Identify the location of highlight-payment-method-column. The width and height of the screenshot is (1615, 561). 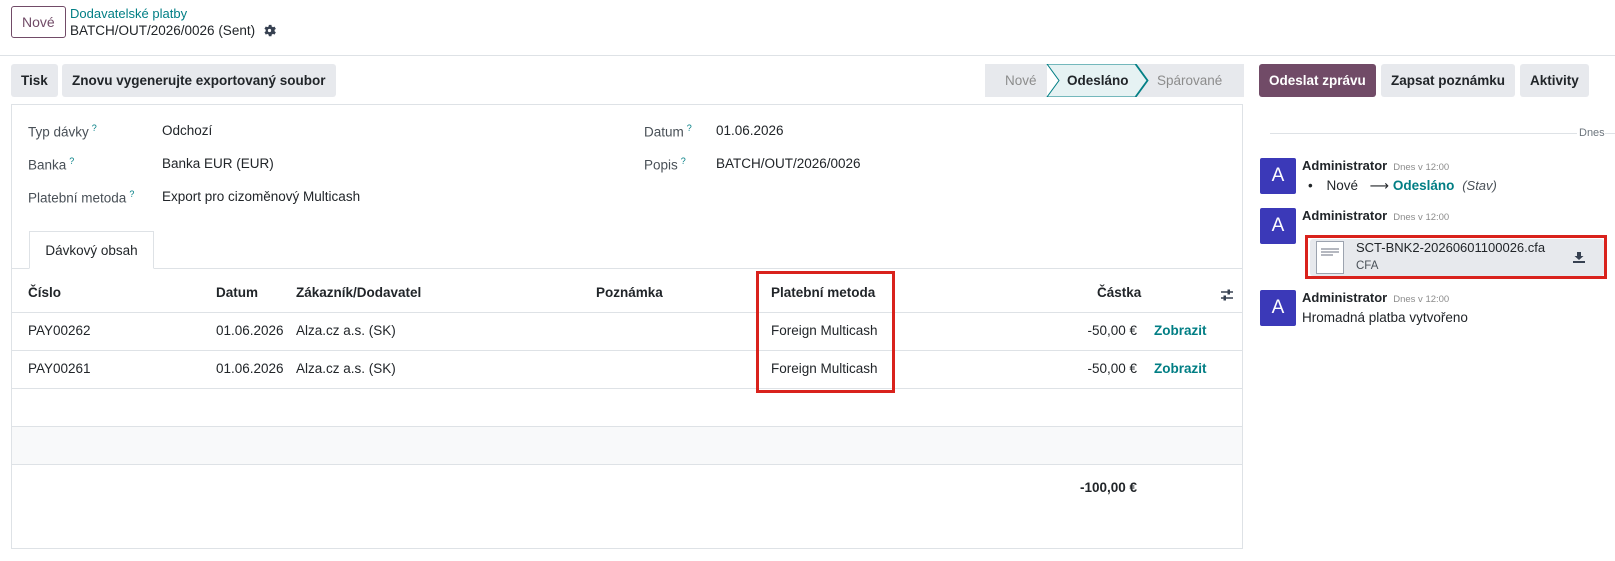
(825, 332).